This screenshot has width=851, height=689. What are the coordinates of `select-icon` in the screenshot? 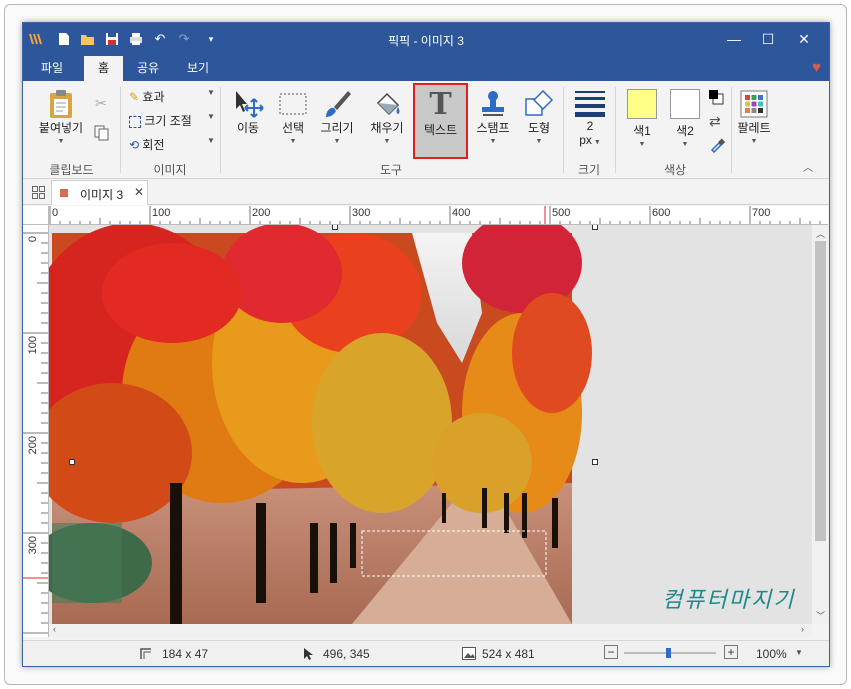 It's located at (293, 104).